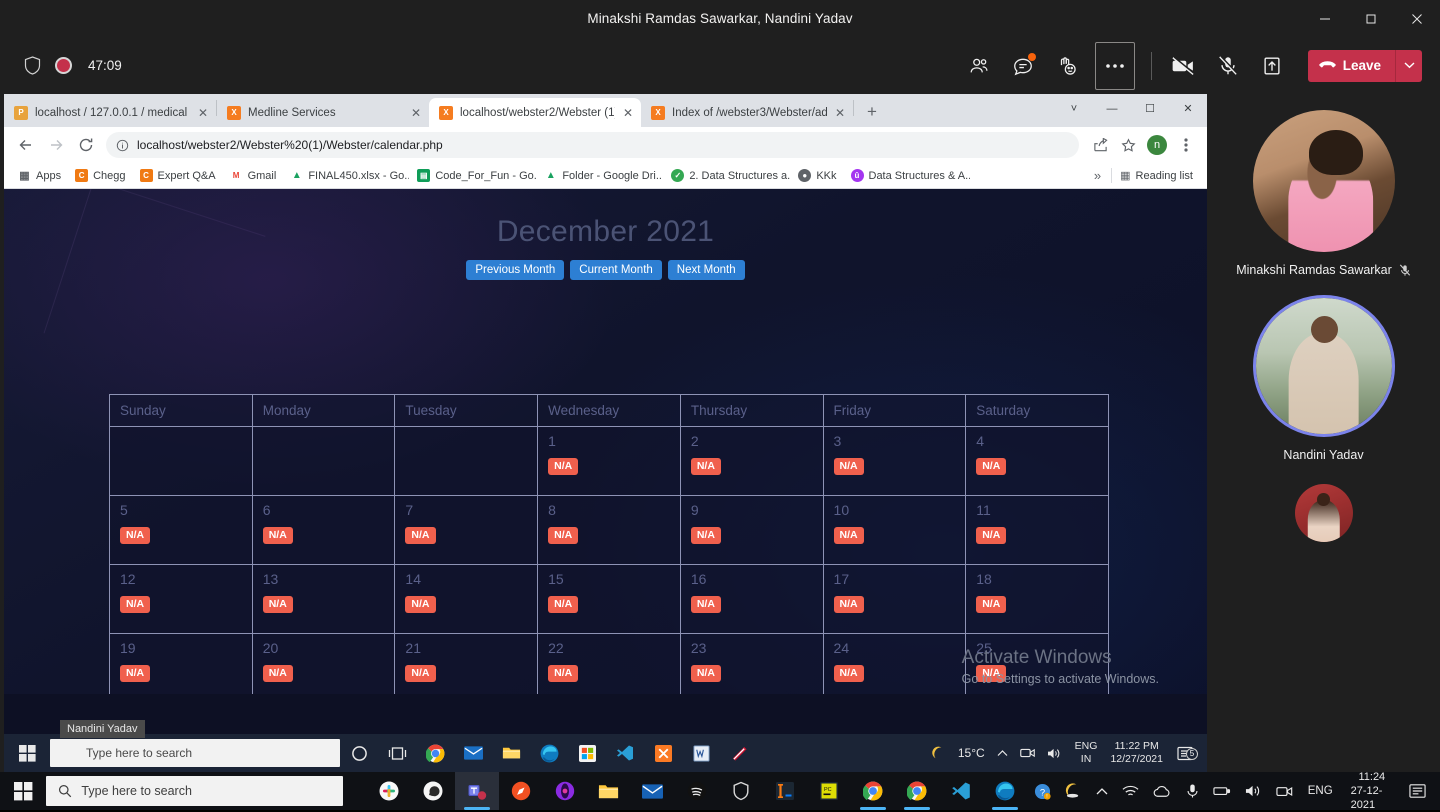 This screenshot has height=812, width=1440. Describe the element at coordinates (751, 664) in the screenshot. I see `calendar-day-cell: 23N/A` at that location.